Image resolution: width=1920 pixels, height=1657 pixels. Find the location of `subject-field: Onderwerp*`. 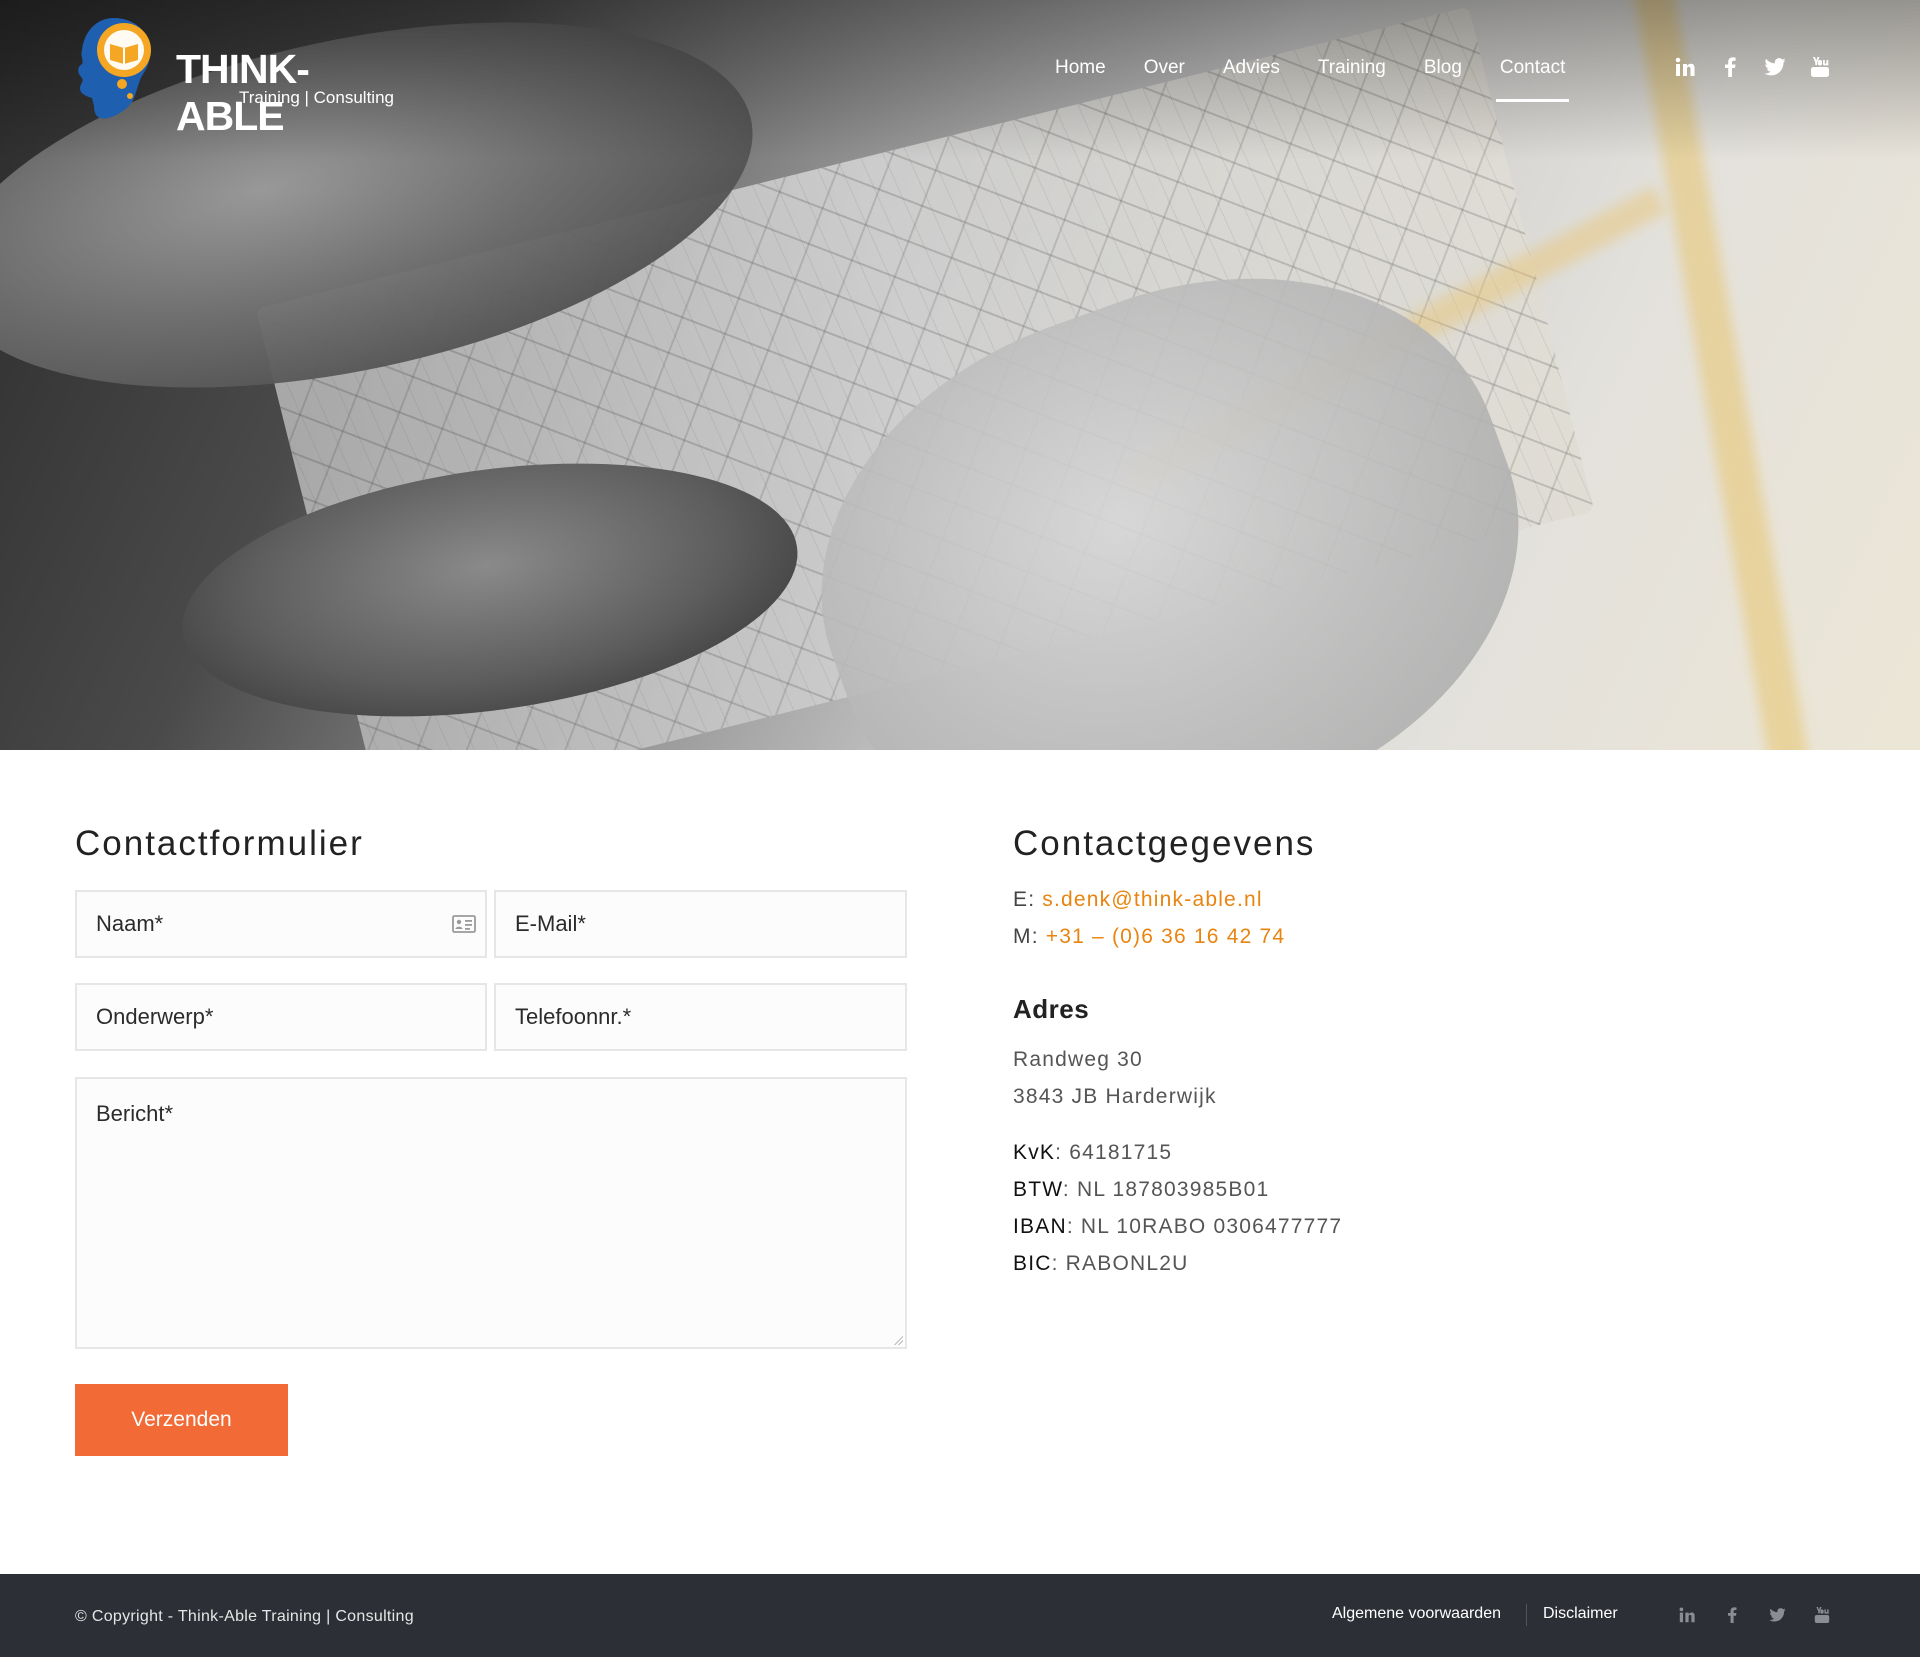

subject-field: Onderwerp* is located at coordinates (281, 1017).